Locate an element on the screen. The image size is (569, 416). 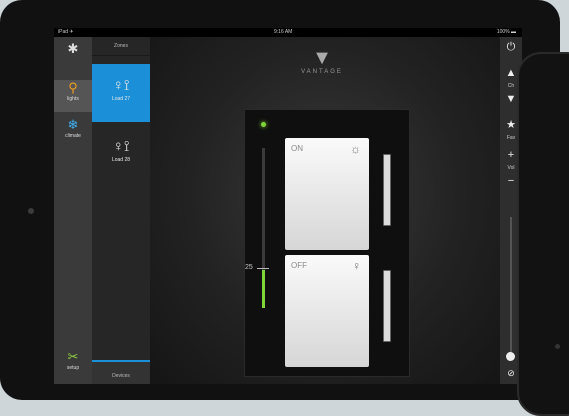
volume-knob is located at coordinates (510, 356).